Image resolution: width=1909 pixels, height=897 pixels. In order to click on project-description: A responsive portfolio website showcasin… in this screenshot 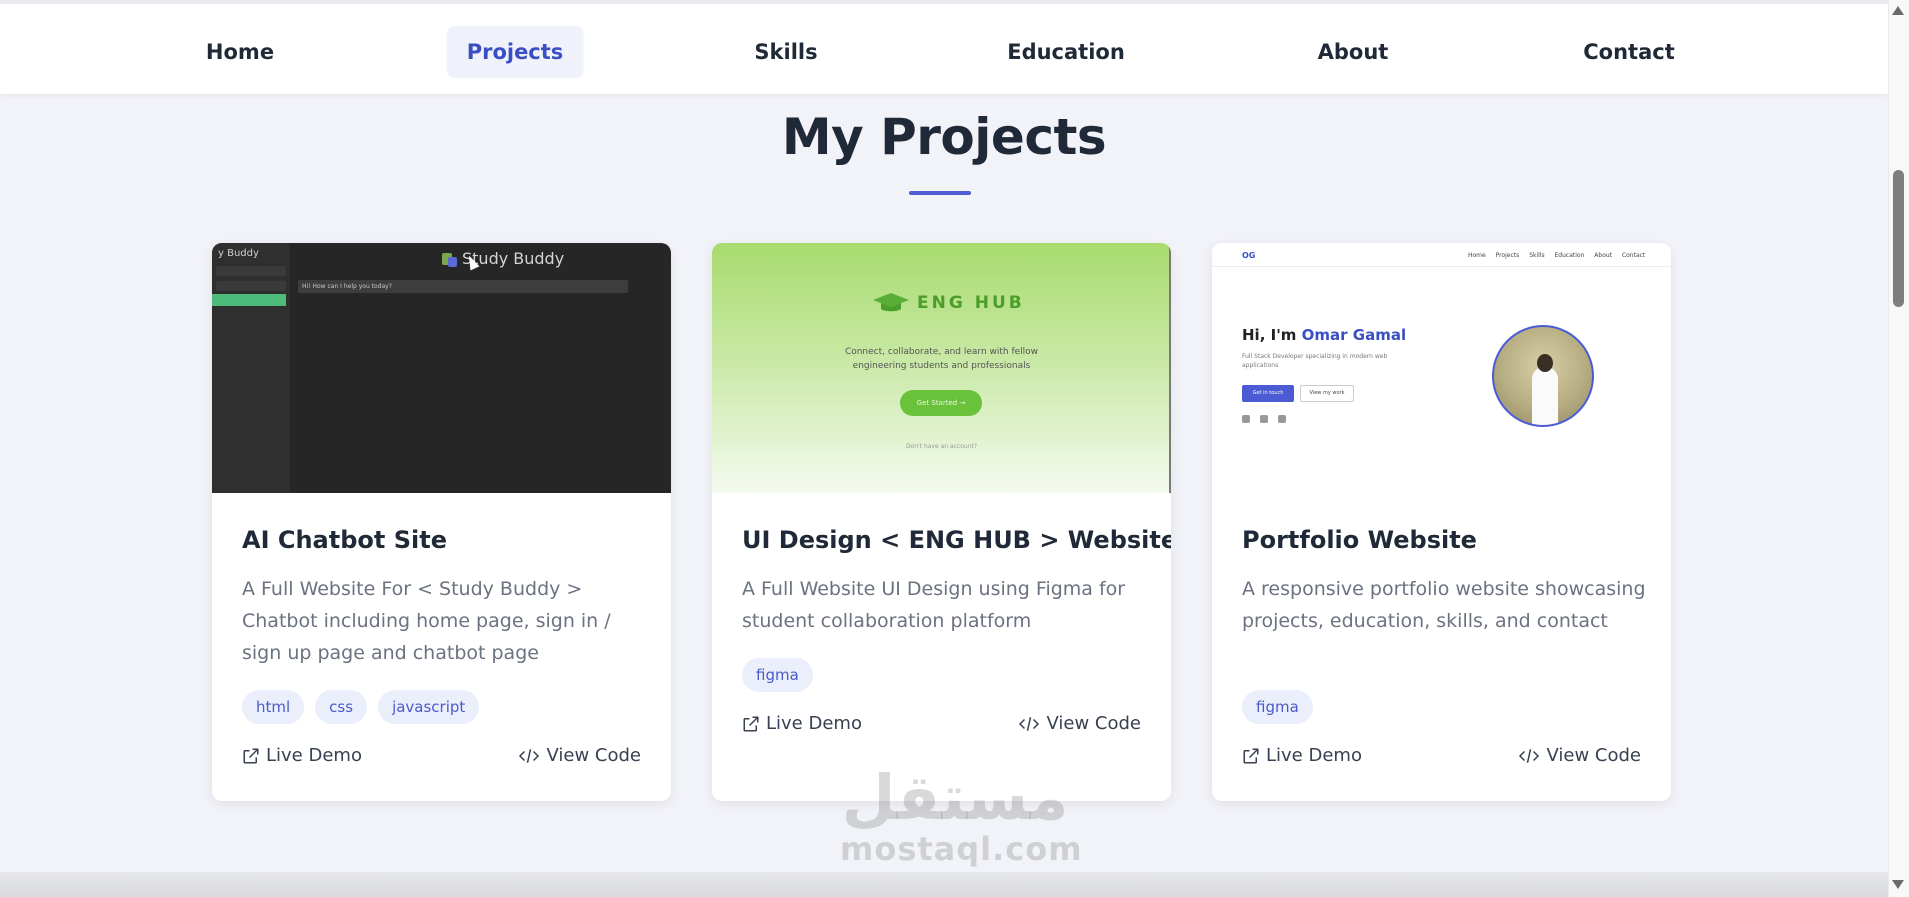, I will do `click(1444, 605)`.